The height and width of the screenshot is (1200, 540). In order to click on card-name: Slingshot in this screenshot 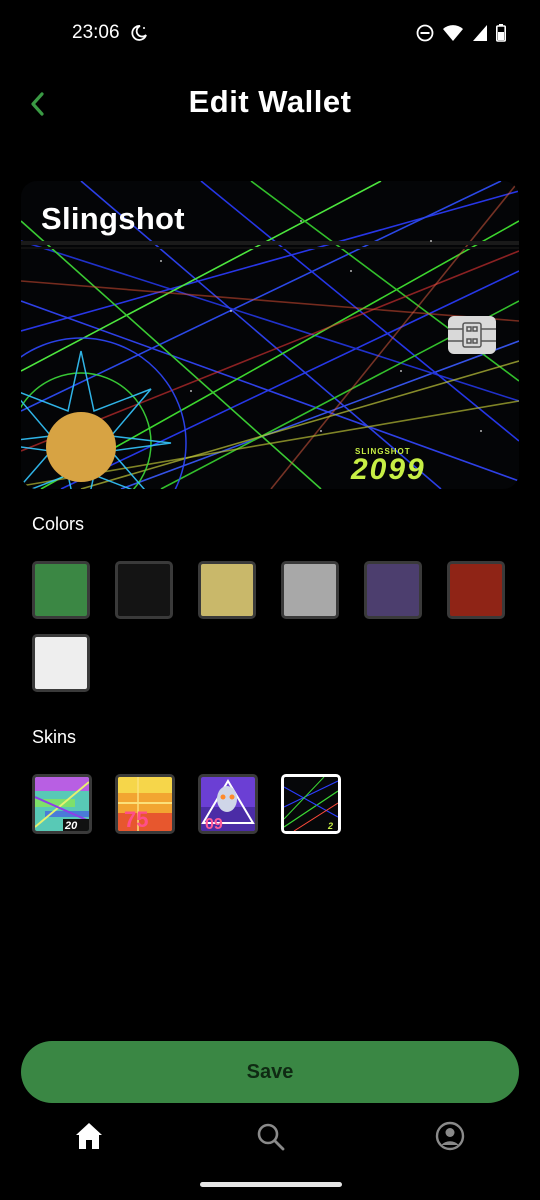, I will do `click(113, 218)`.